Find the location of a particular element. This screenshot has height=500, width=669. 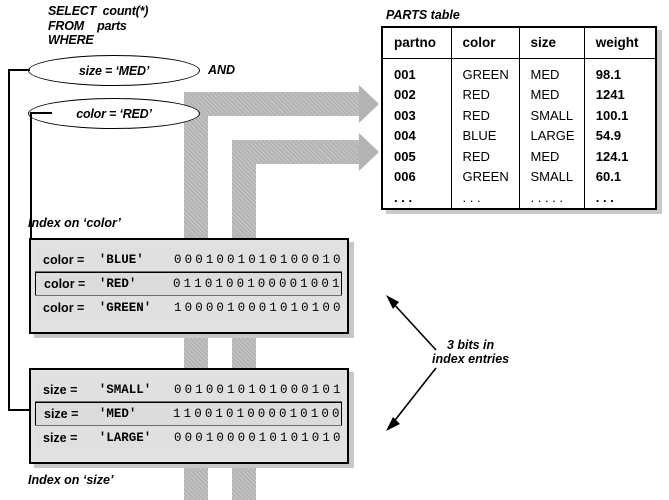

connector-color-h-top is located at coordinates (41, 113).